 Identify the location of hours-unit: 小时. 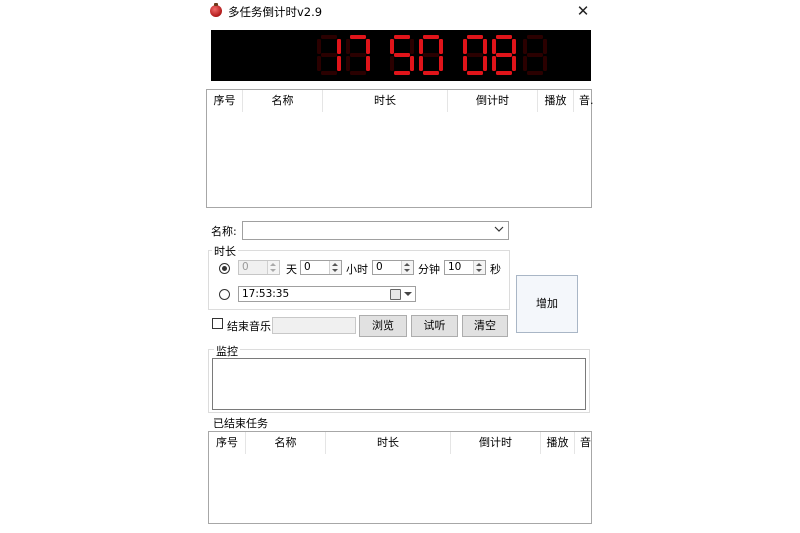
(357, 269).